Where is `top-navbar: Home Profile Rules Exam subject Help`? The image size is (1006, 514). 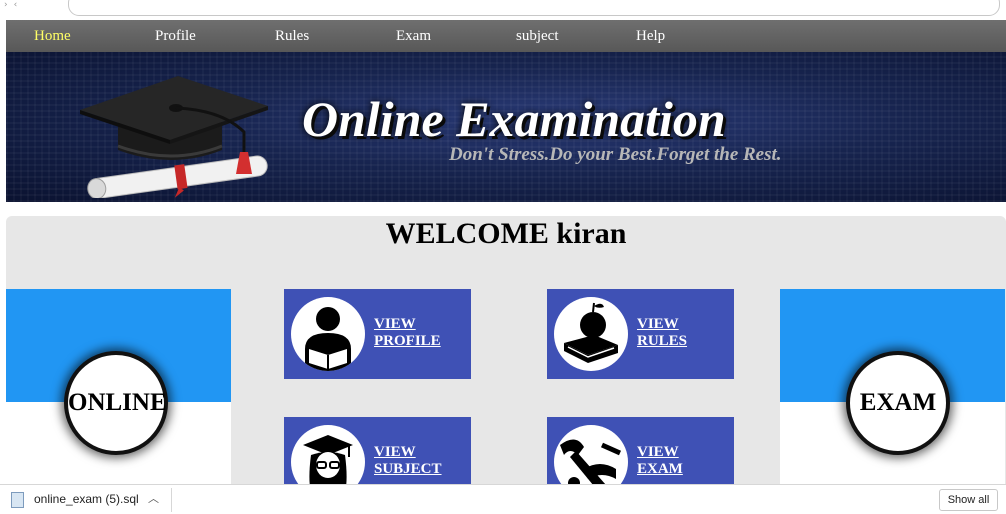 top-navbar: Home Profile Rules Exam subject Help is located at coordinates (506, 36).